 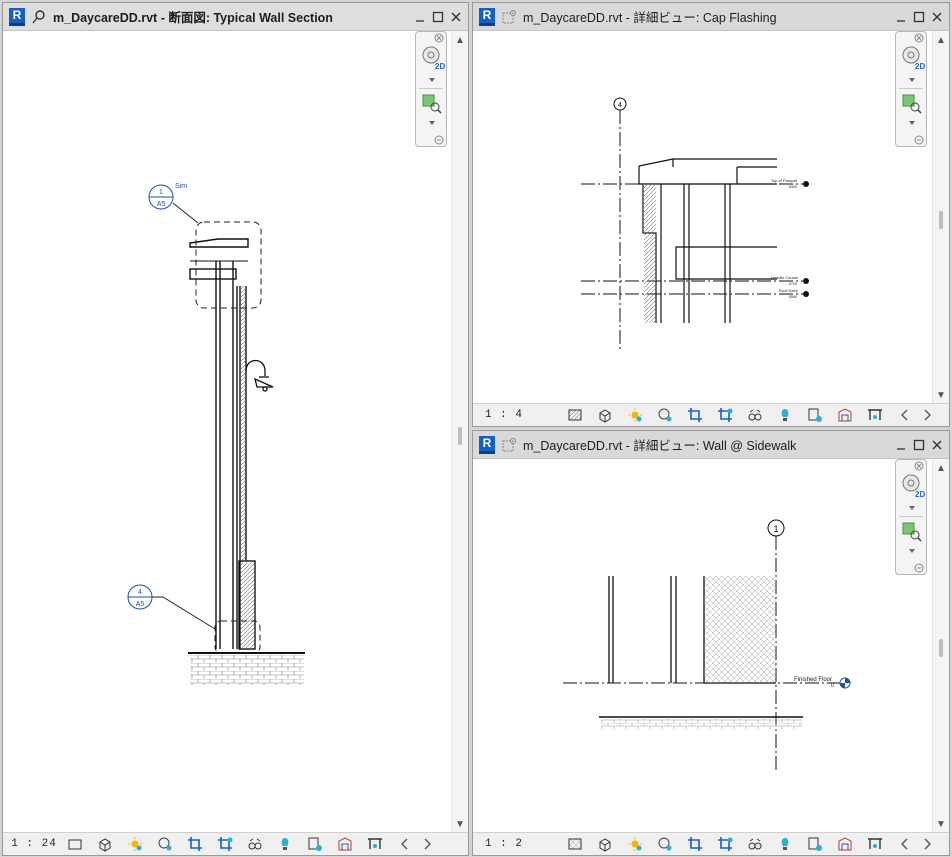 What do you see at coordinates (775, 529) in the screenshot?
I see `grid-label: 1` at bounding box center [775, 529].